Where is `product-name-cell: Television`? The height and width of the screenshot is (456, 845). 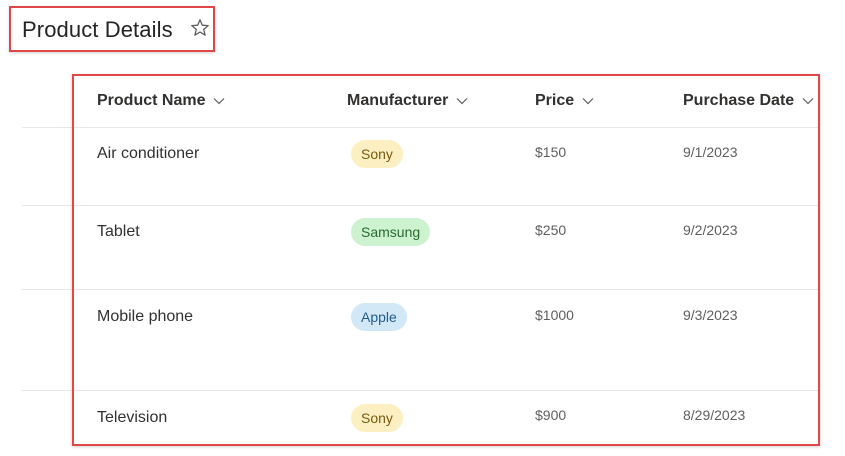 product-name-cell: Television is located at coordinates (132, 417).